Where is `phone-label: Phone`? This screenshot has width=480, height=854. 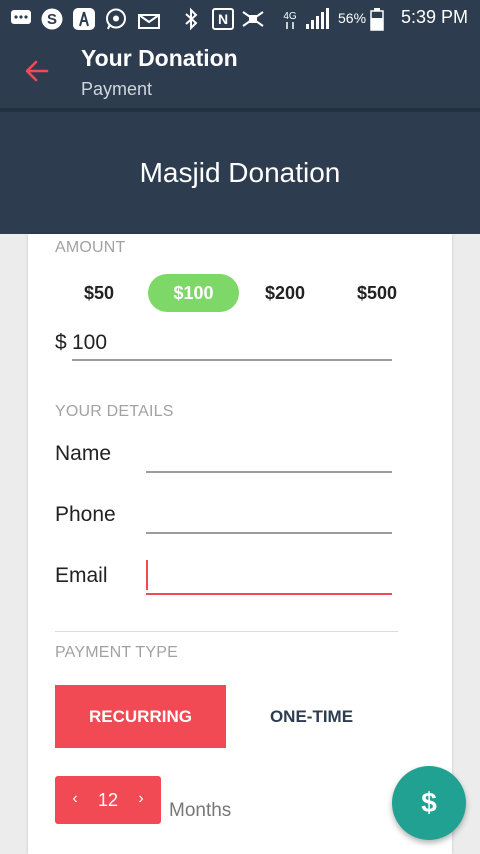
phone-label: Phone is located at coordinates (85, 514).